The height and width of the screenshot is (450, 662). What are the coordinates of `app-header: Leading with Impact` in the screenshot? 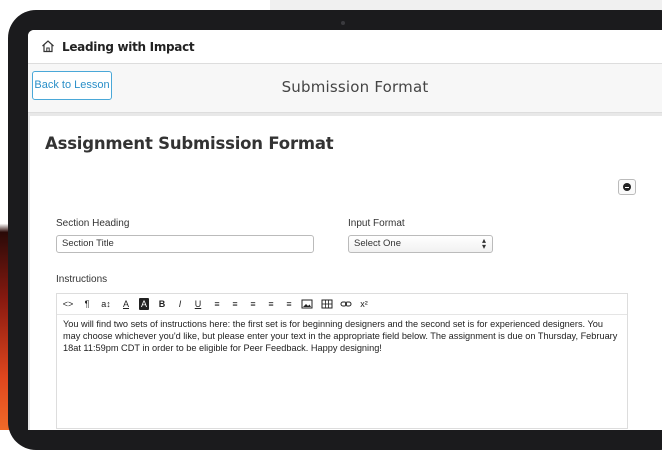 It's located at (345, 47).